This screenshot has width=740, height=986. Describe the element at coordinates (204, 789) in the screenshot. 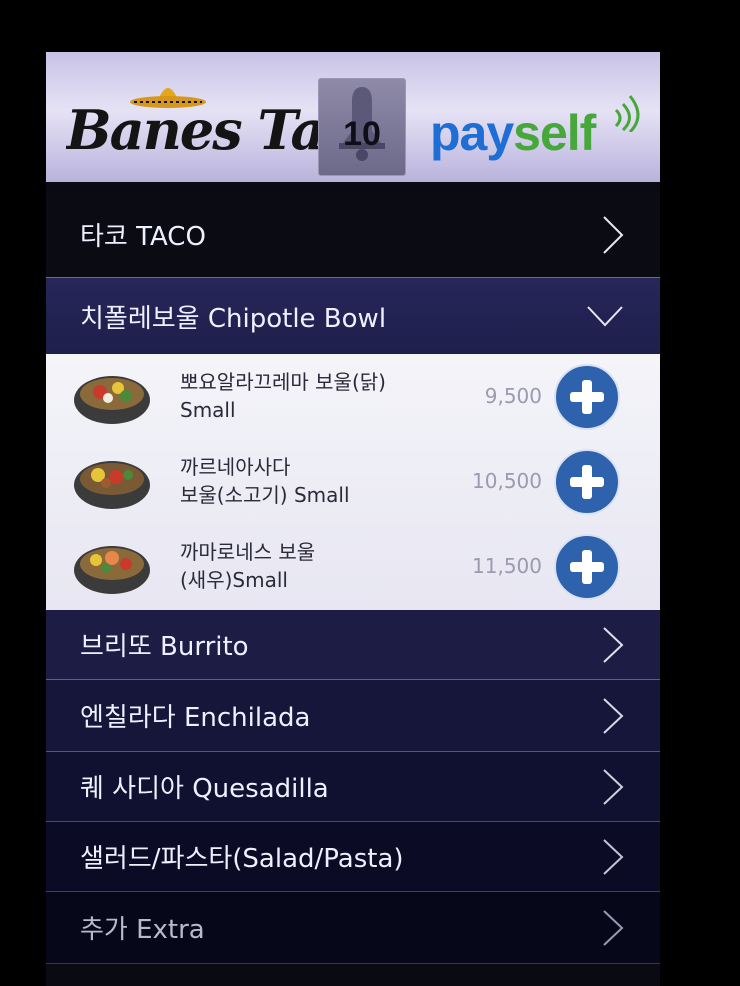

I see `category-quesadilla-label: 퀘 사디아 Quesadilla` at that location.